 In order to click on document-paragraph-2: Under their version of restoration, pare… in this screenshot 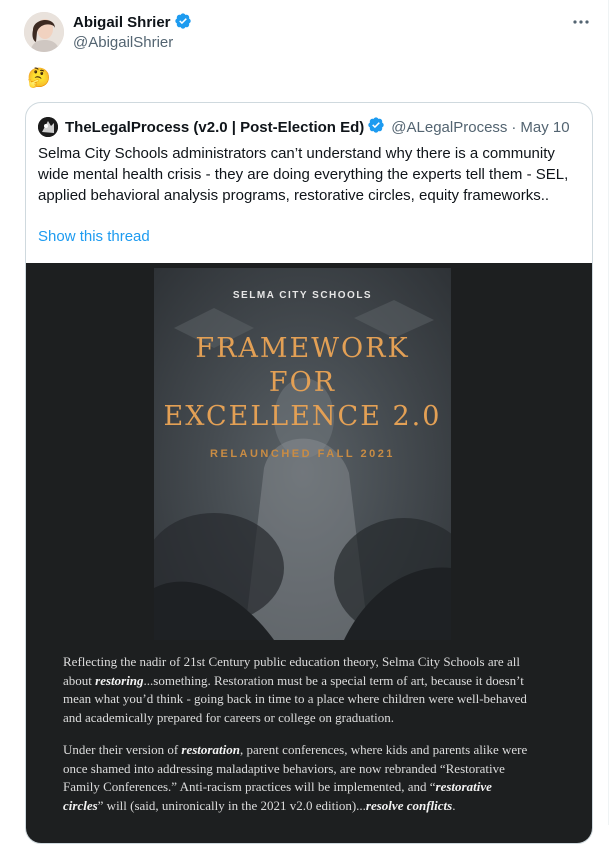, I will do `click(298, 778)`.